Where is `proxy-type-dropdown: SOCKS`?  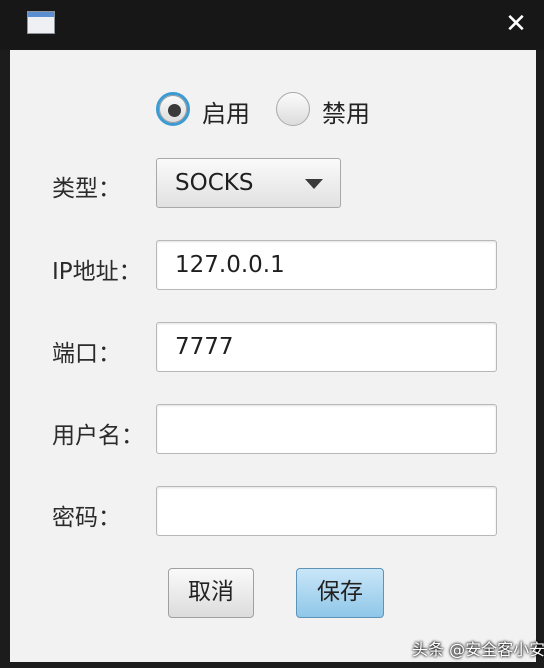
proxy-type-dropdown: SOCKS is located at coordinates (248, 183).